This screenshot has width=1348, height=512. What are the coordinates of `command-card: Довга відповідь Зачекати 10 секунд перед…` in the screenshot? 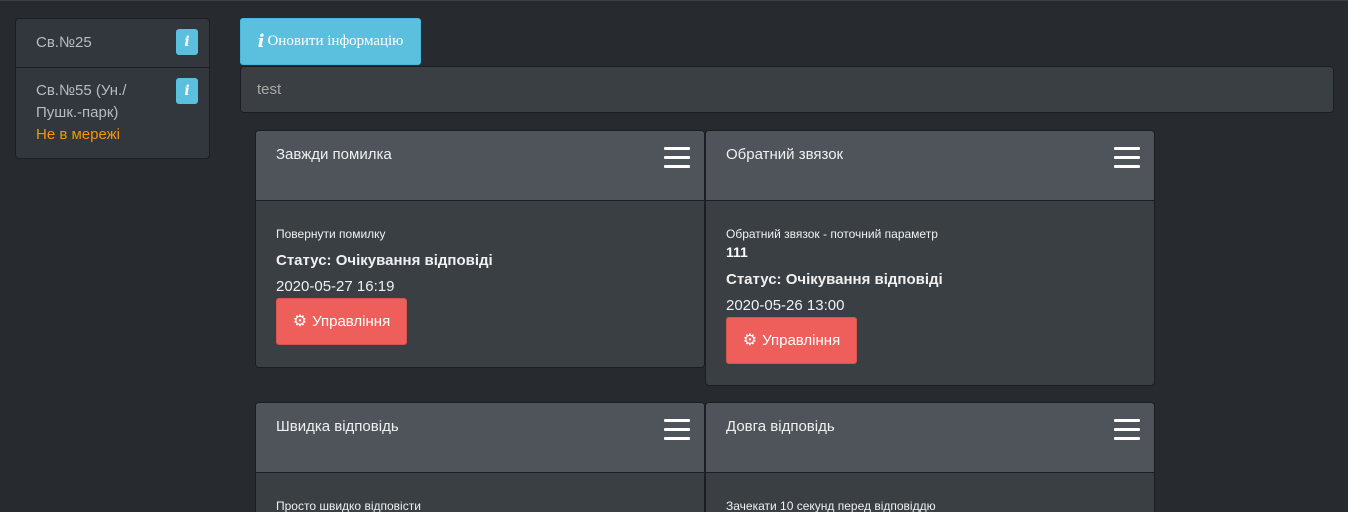 It's located at (930, 457).